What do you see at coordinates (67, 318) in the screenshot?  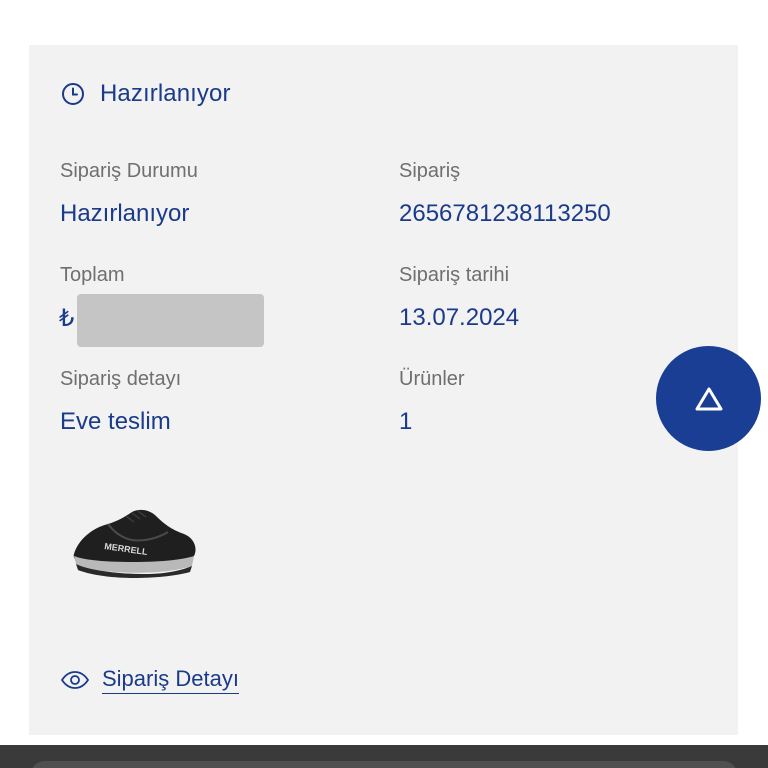 I see `total-currency: ₺` at bounding box center [67, 318].